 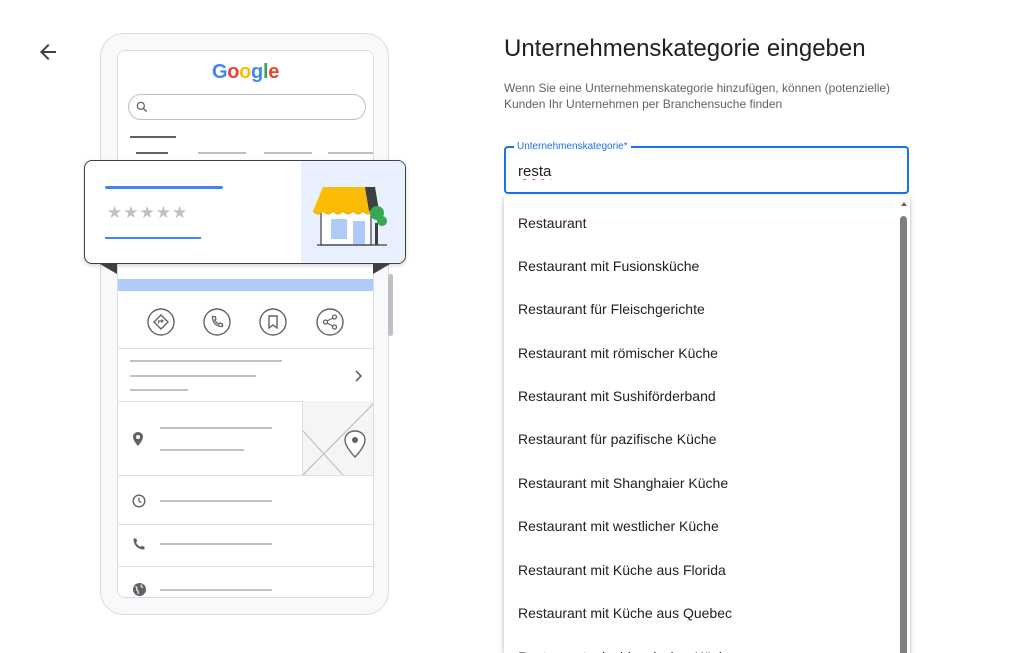 I want to click on suggestion-option: Restaurant für pazifische Küche, so click(x=701, y=439).